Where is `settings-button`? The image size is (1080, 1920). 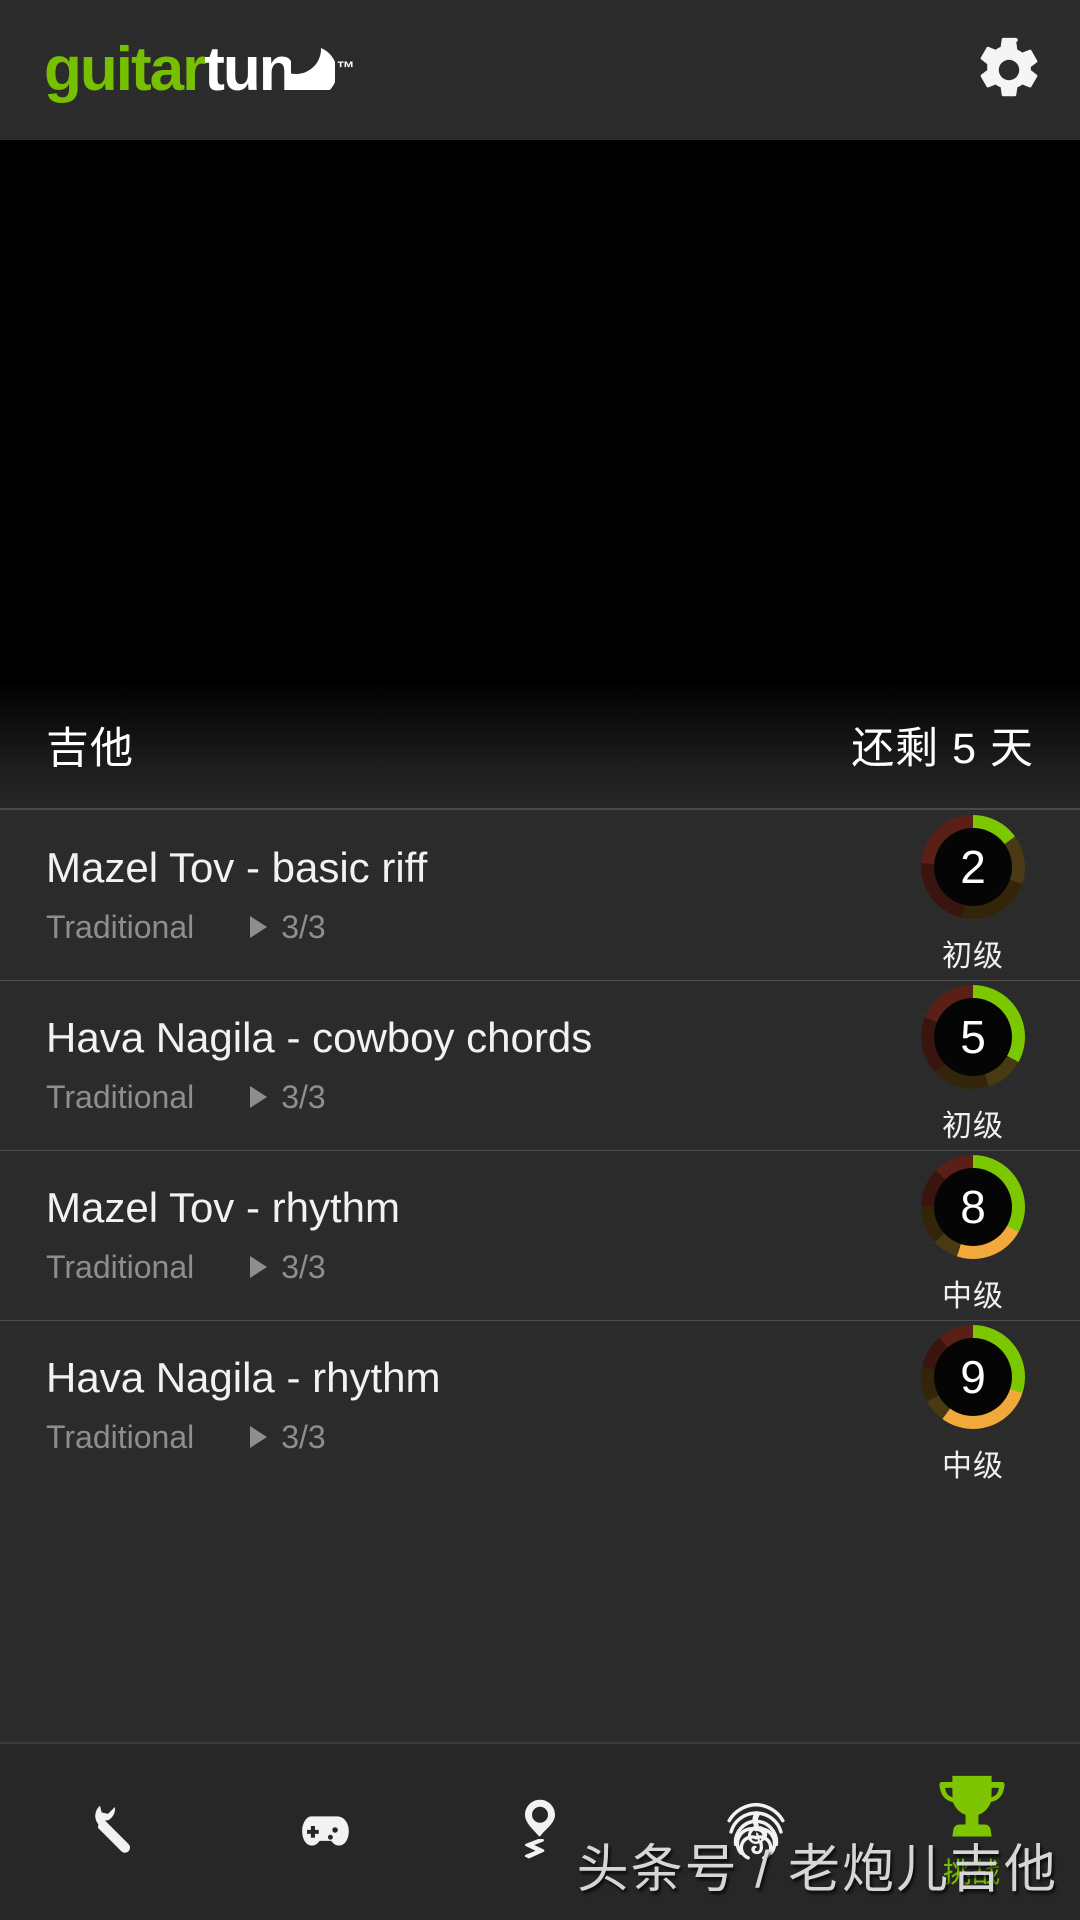 settings-button is located at coordinates (1009, 70).